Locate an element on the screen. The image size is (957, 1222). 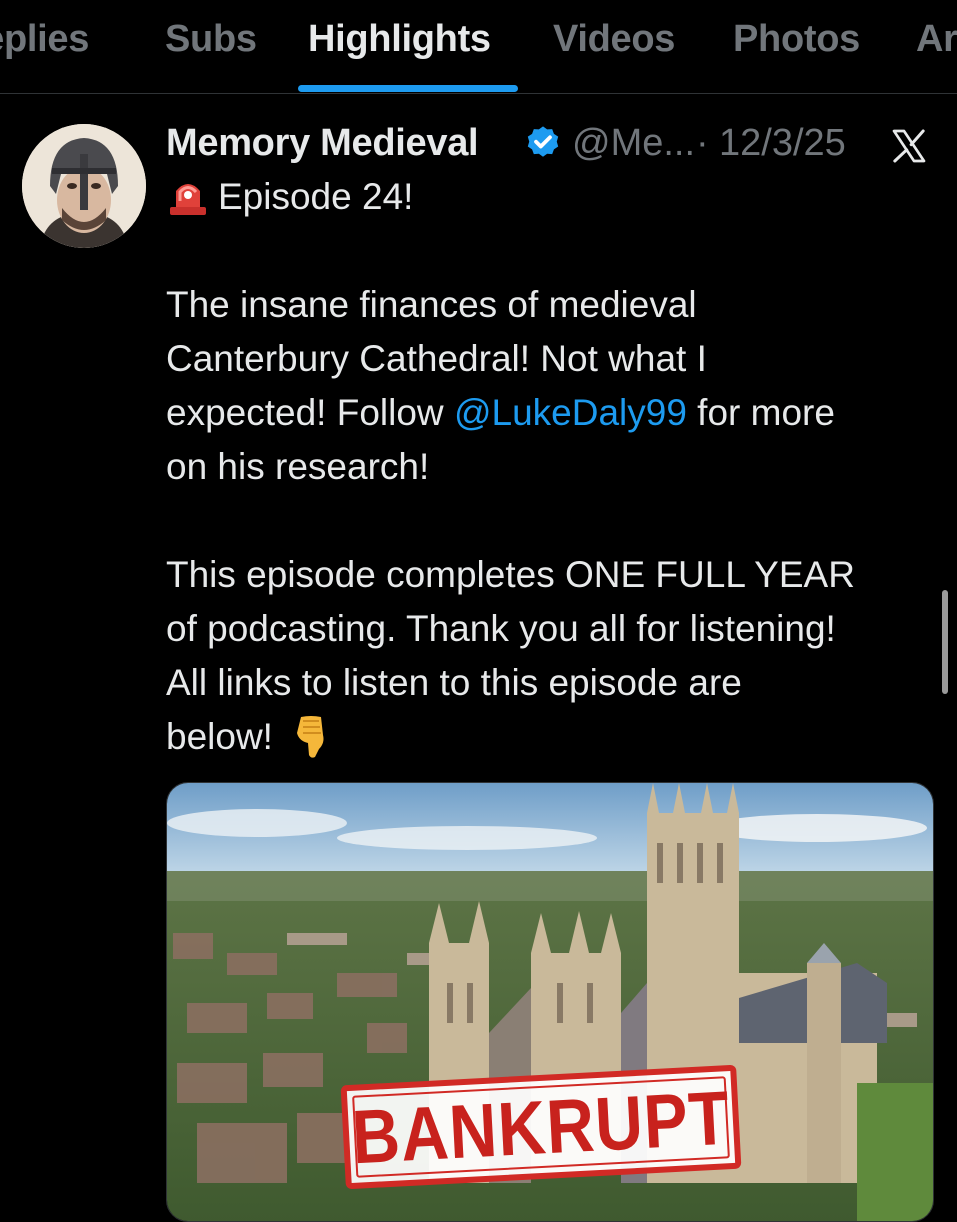
paragraph1-line1: The insane finances of medieval is located at coordinates (431, 304).